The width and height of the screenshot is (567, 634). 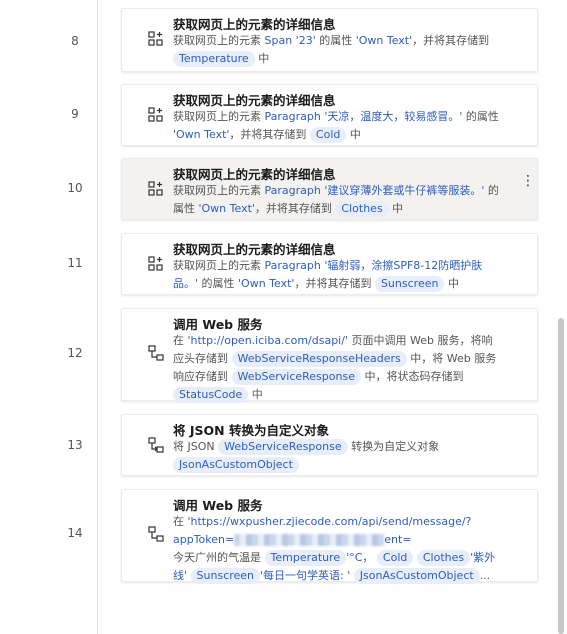 I want to click on redacted-token, so click(x=309, y=540).